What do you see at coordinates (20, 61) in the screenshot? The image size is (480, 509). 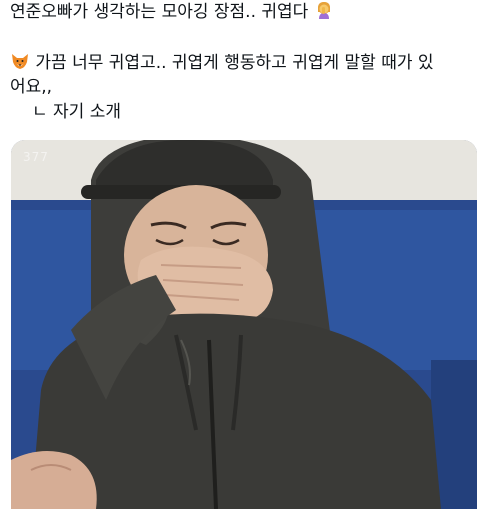 I see `fox-face-icon` at bounding box center [20, 61].